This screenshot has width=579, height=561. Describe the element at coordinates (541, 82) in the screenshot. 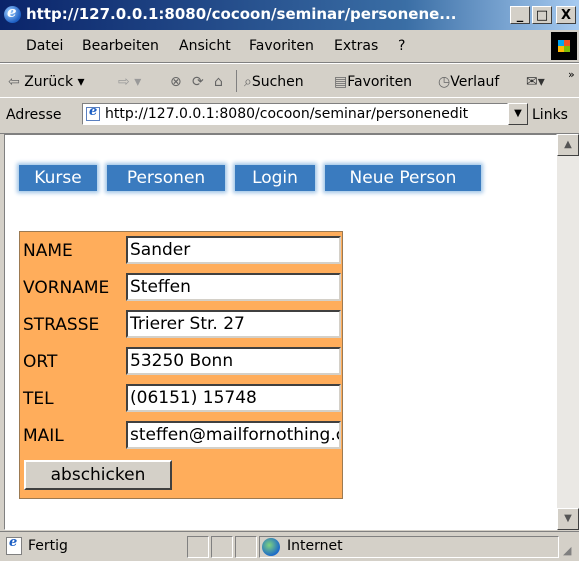

I see `mail-dropdown-icon: ▾` at that location.